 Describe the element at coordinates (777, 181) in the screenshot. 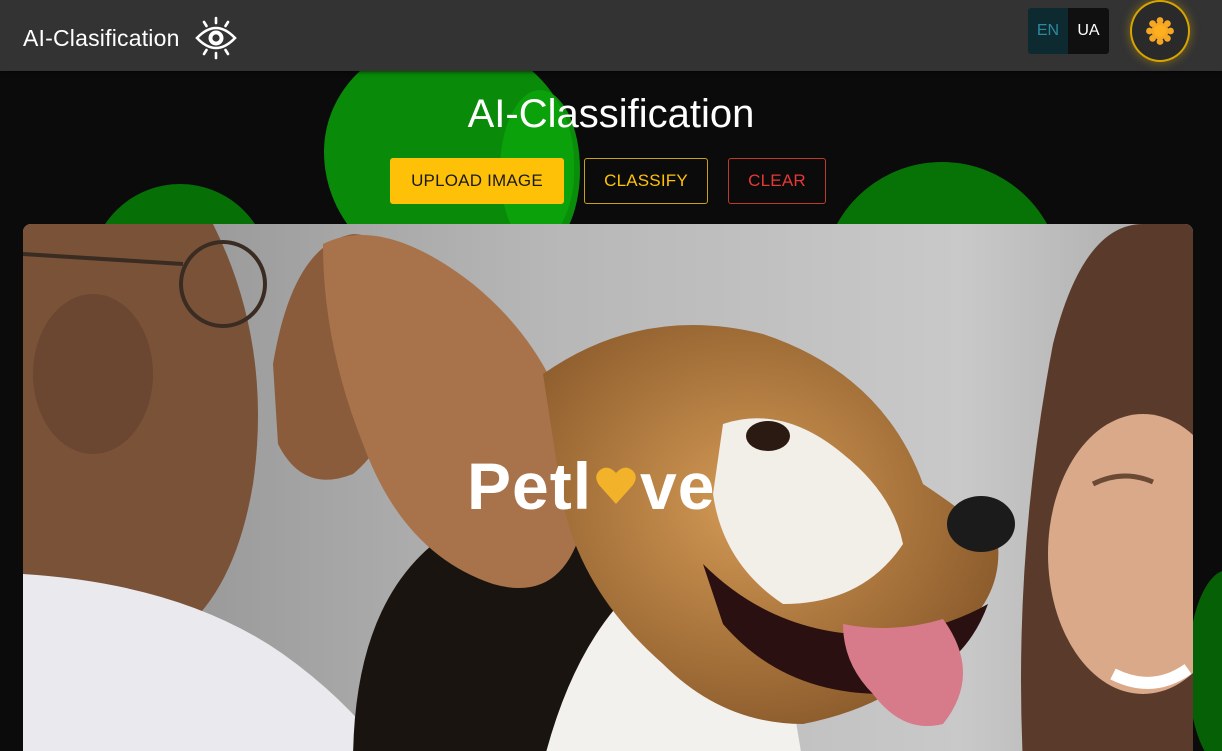

I see `clear-button: CLEAR` at that location.